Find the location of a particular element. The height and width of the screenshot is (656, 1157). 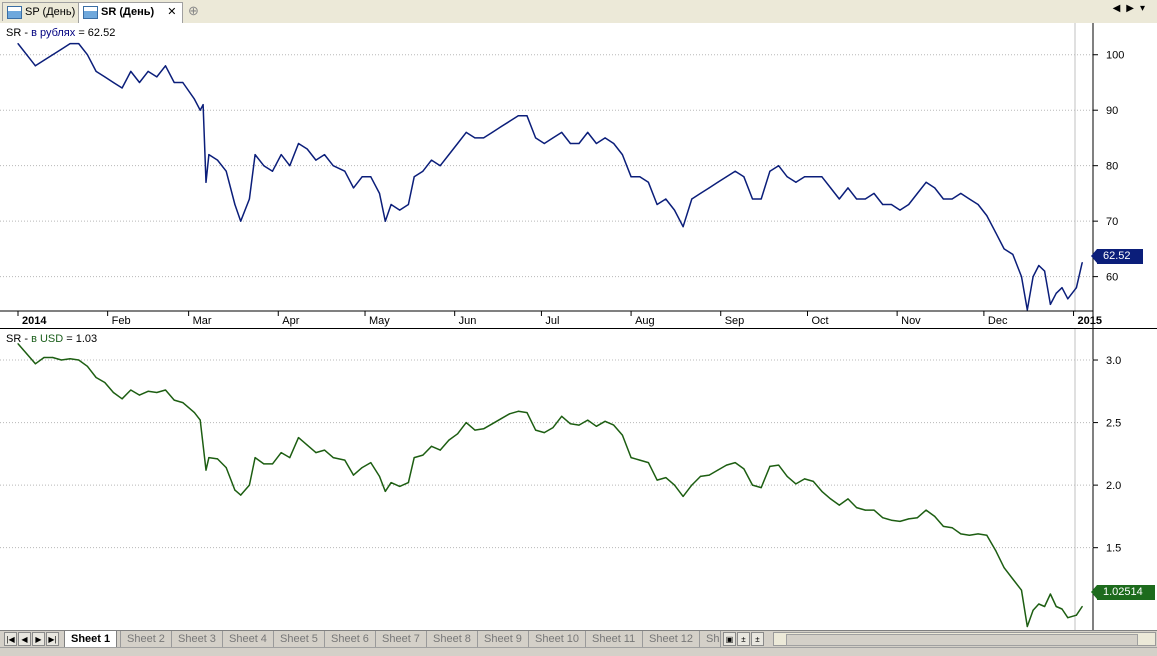

sheet-tab: Sheet 8 is located at coordinates (452, 639).